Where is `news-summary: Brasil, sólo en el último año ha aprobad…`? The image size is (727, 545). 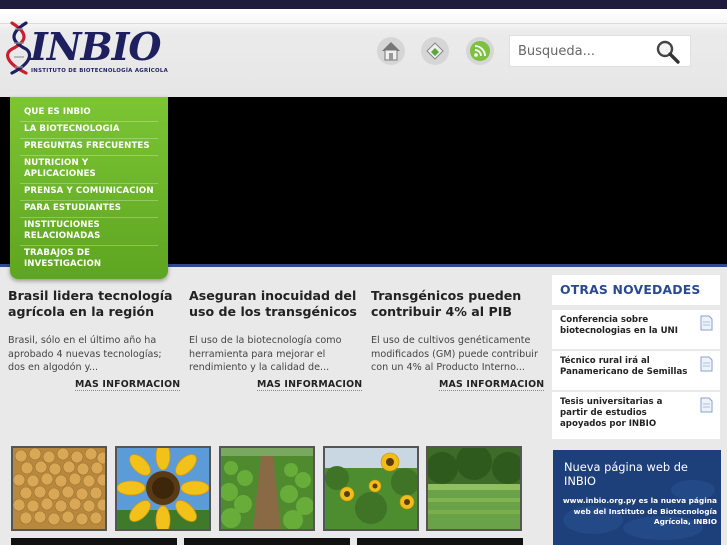 news-summary: Brasil, sólo en el último año ha aprobad… is located at coordinates (85, 354).